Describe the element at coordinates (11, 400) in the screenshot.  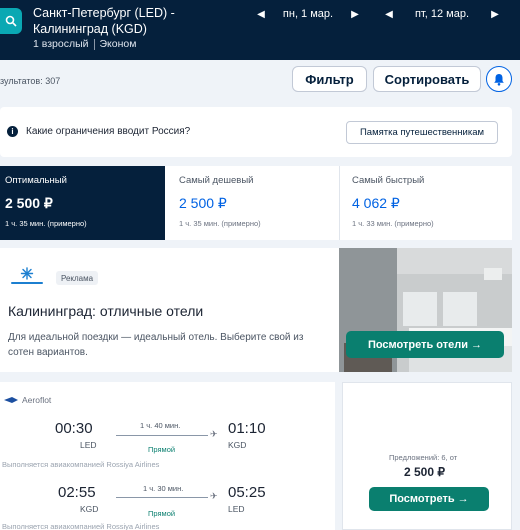
I see `aeroflot-logo-icon` at that location.